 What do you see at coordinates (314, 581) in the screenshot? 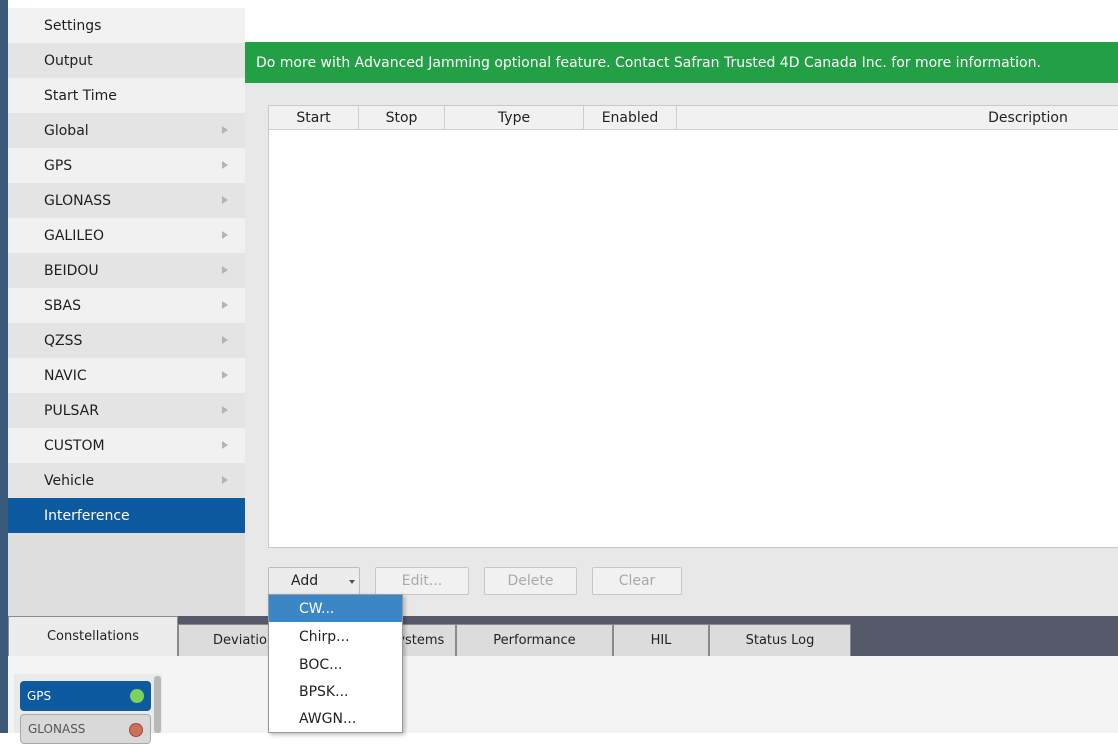
I see `add-button: Add` at bounding box center [314, 581].